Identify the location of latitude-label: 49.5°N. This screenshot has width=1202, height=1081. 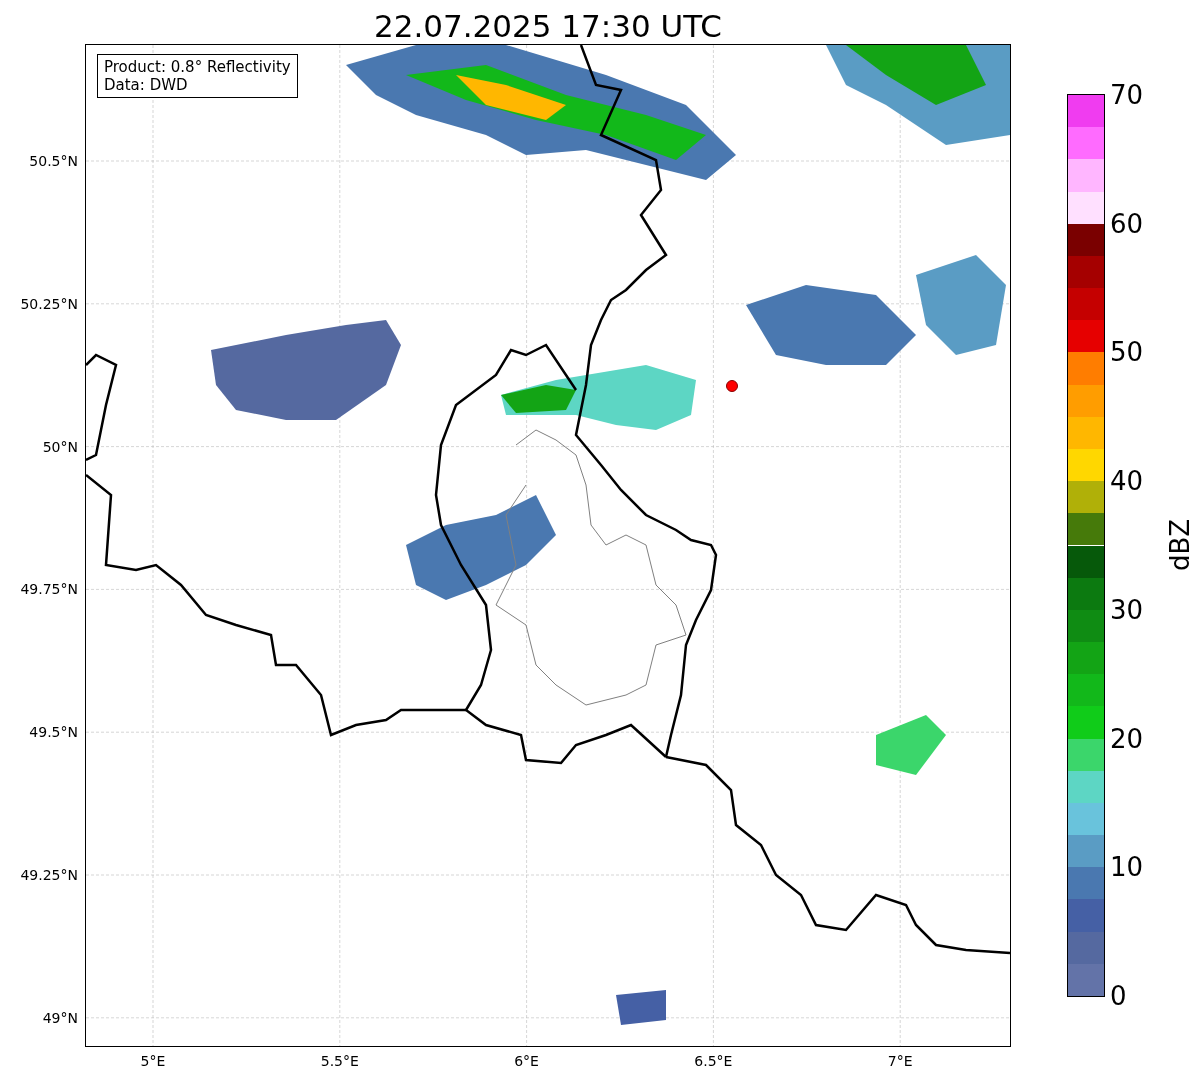
(53, 732).